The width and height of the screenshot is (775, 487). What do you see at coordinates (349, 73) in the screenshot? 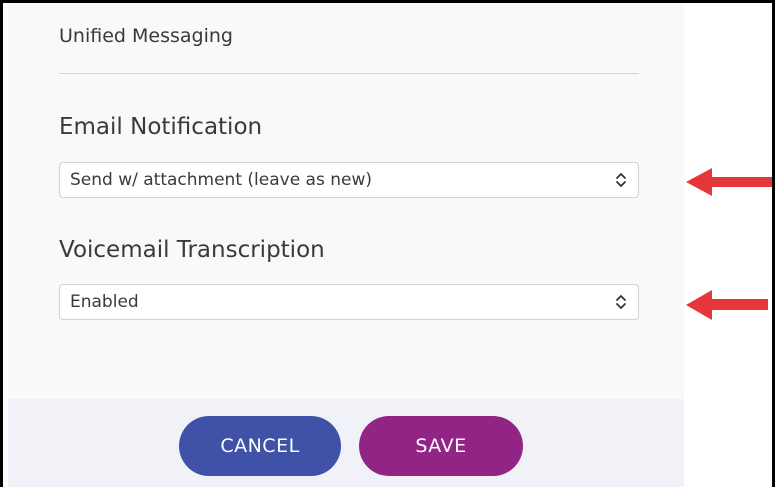
I see `section-divider` at bounding box center [349, 73].